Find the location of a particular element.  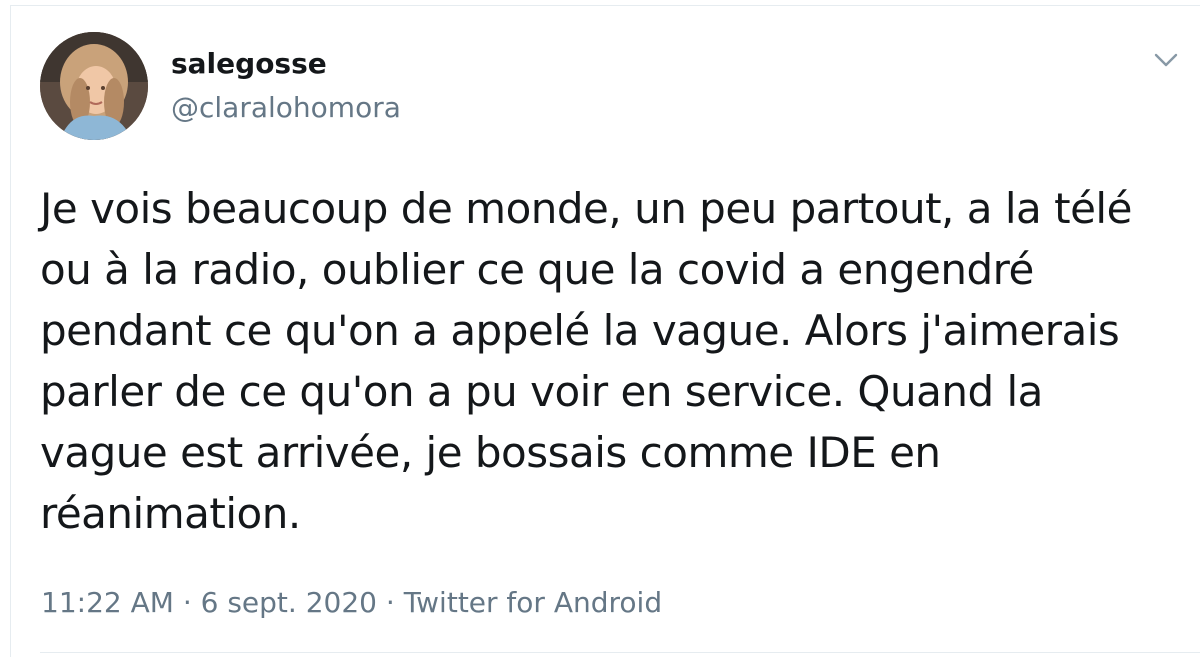

avatar-photo is located at coordinates (94, 86).